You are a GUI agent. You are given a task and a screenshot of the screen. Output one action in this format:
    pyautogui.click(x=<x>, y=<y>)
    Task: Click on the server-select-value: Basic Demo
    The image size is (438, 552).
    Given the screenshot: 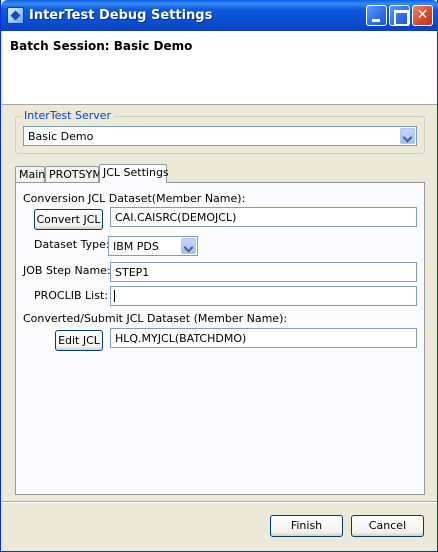 What is the action you would take?
    pyautogui.click(x=61, y=136)
    